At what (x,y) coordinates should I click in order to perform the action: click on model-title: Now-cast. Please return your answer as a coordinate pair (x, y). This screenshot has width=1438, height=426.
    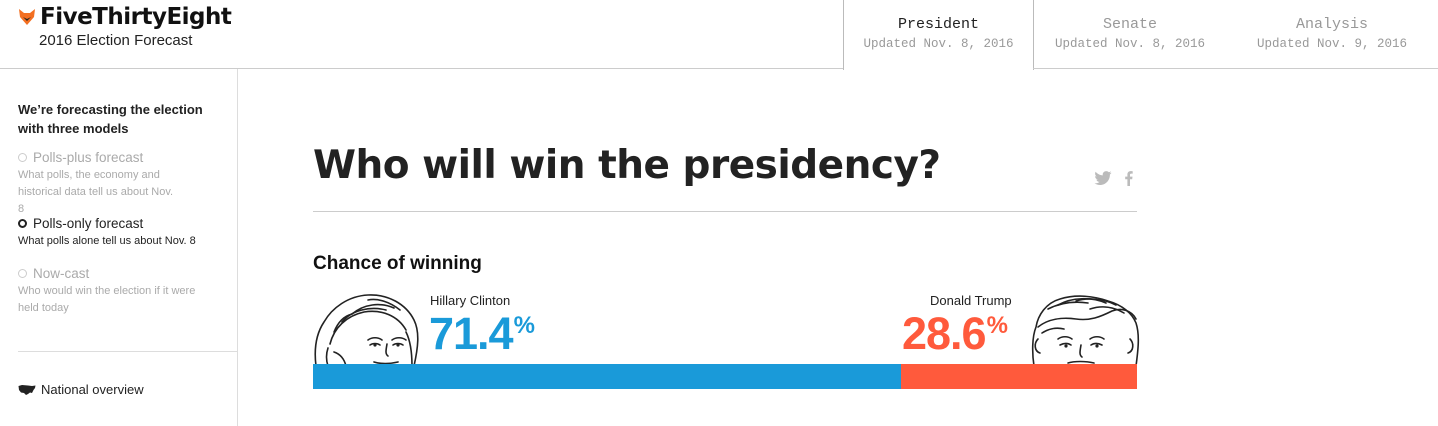
    Looking at the image, I should click on (61, 273).